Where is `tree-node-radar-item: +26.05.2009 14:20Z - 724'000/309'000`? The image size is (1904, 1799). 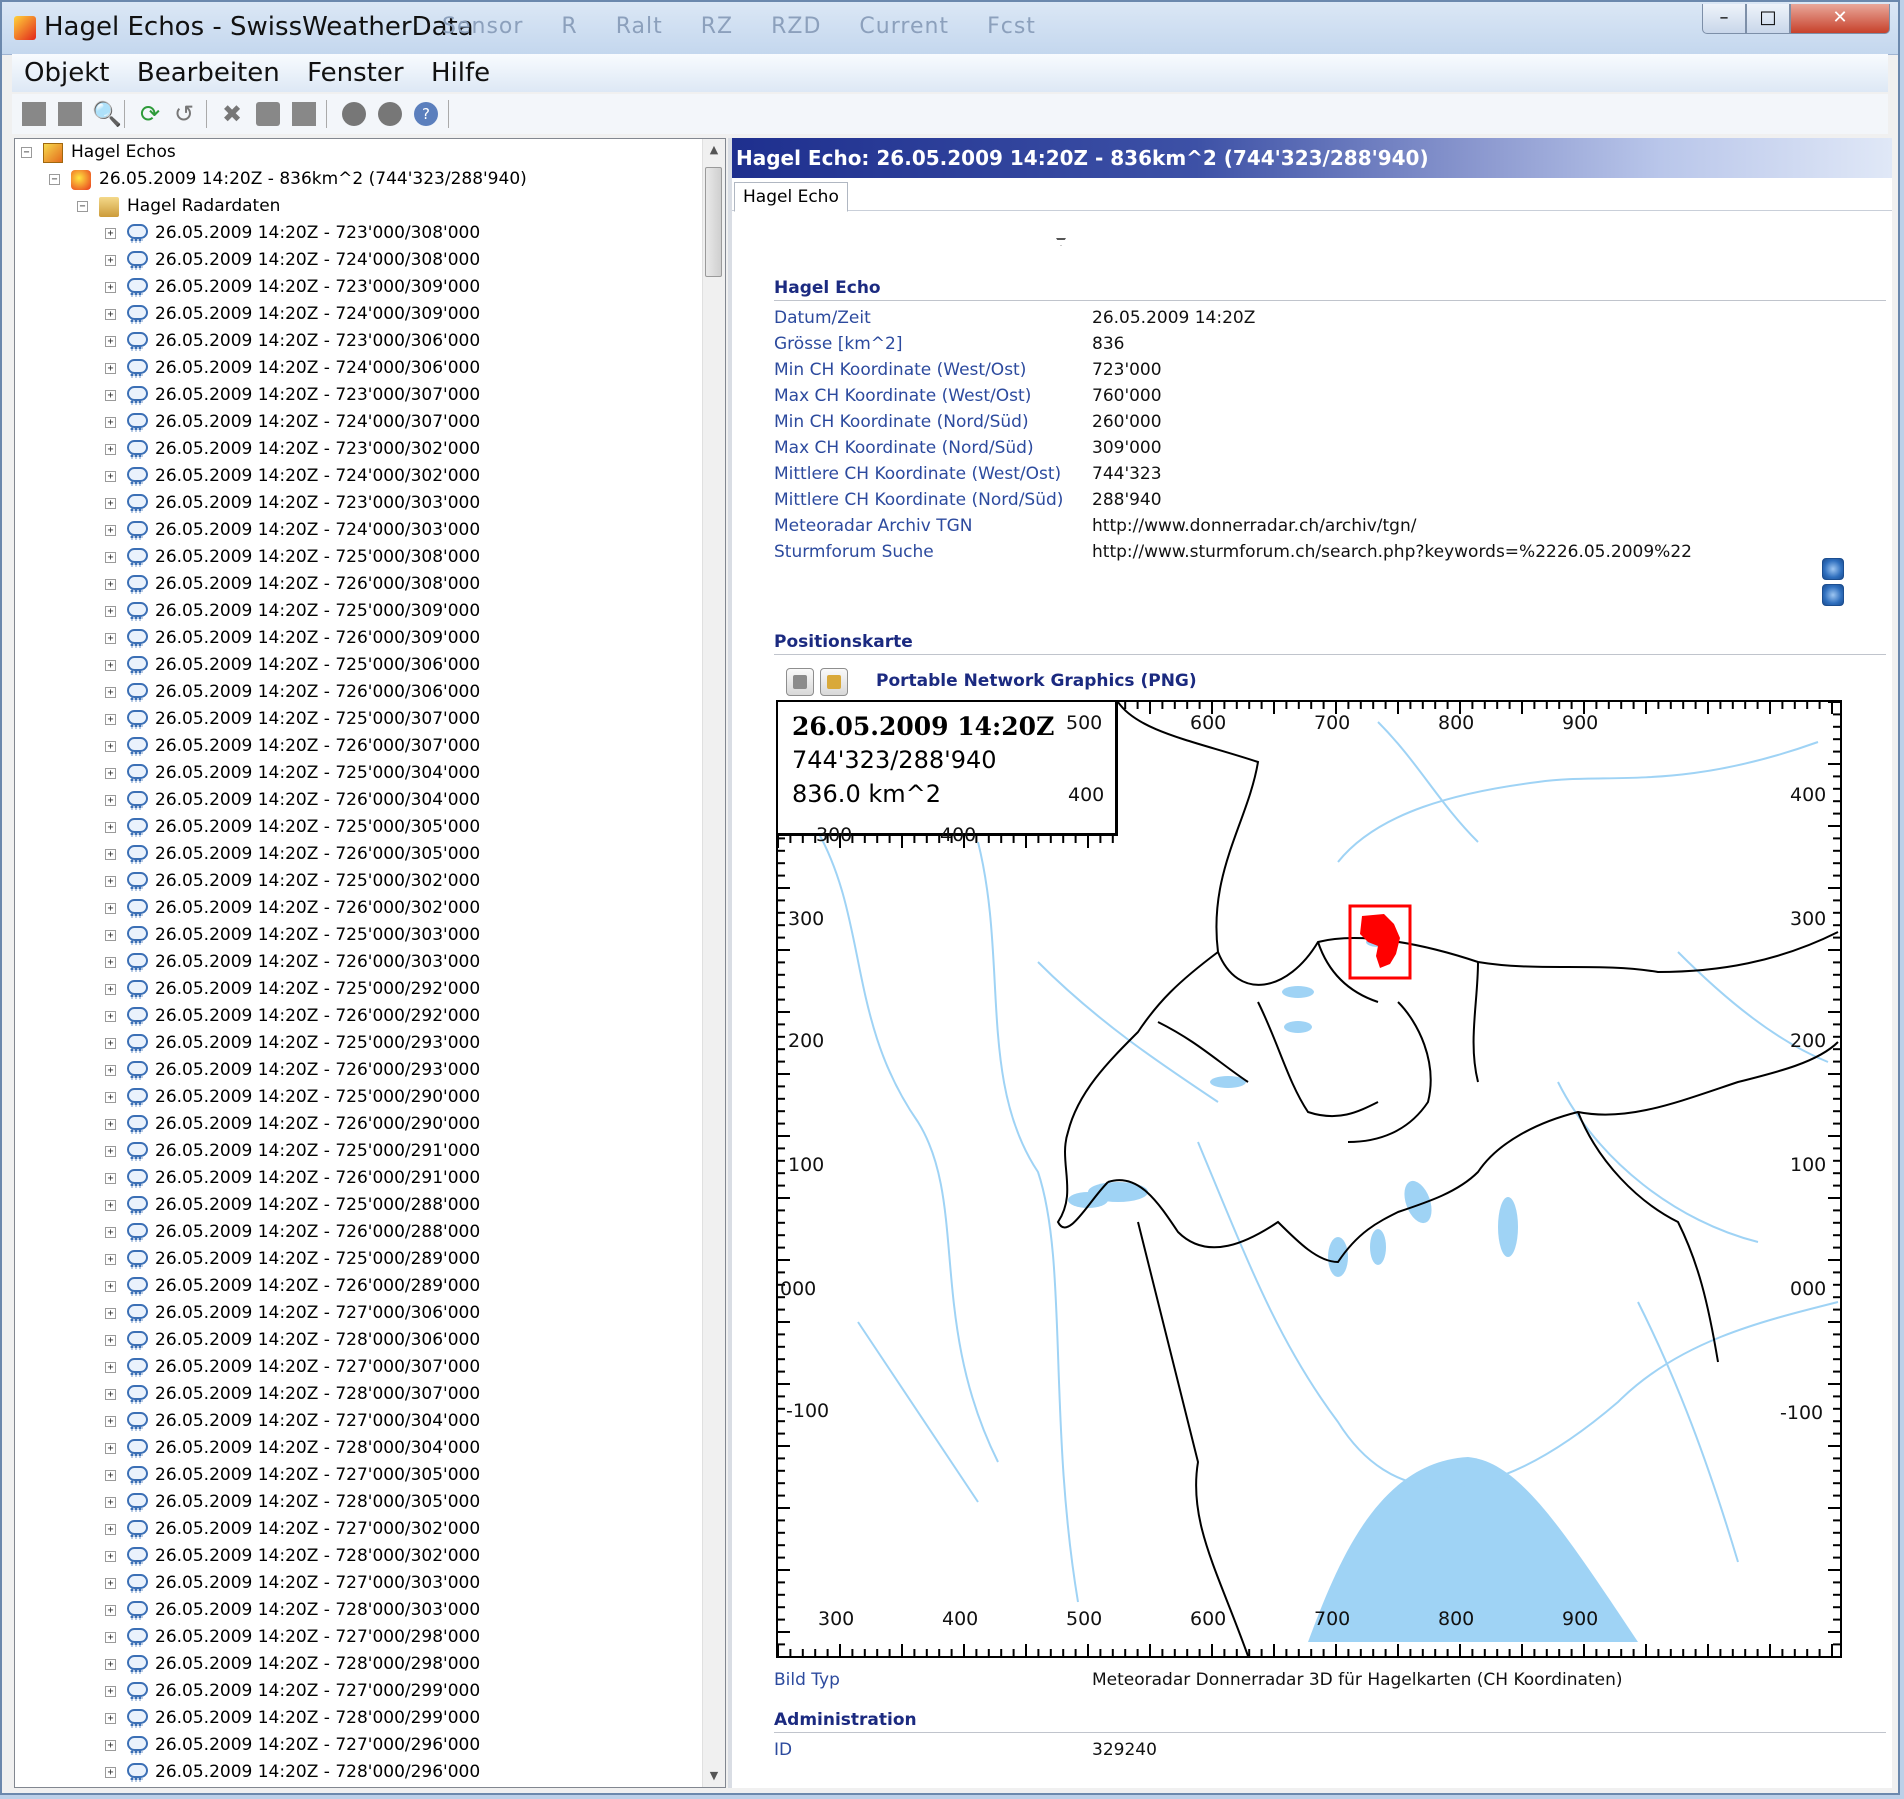
tree-node-radar-item: +26.05.2009 14:20Z - 724'000/309'000 is located at coordinates (358, 314).